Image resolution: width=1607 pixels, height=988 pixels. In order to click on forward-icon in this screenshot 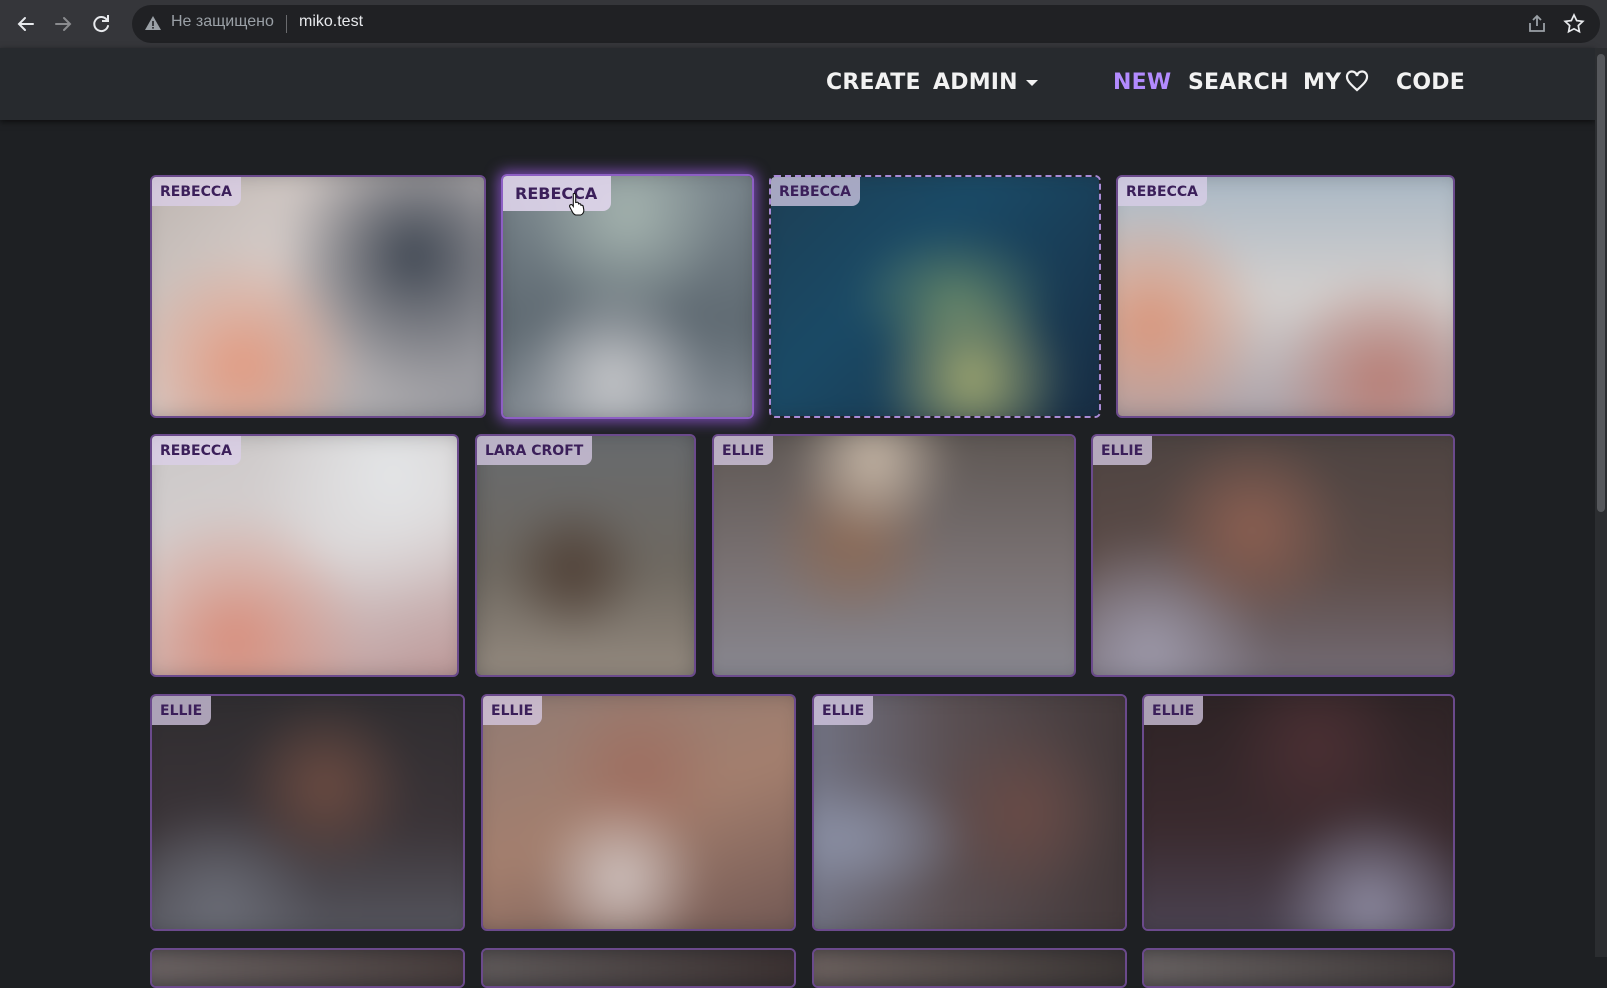, I will do `click(63, 24)`.